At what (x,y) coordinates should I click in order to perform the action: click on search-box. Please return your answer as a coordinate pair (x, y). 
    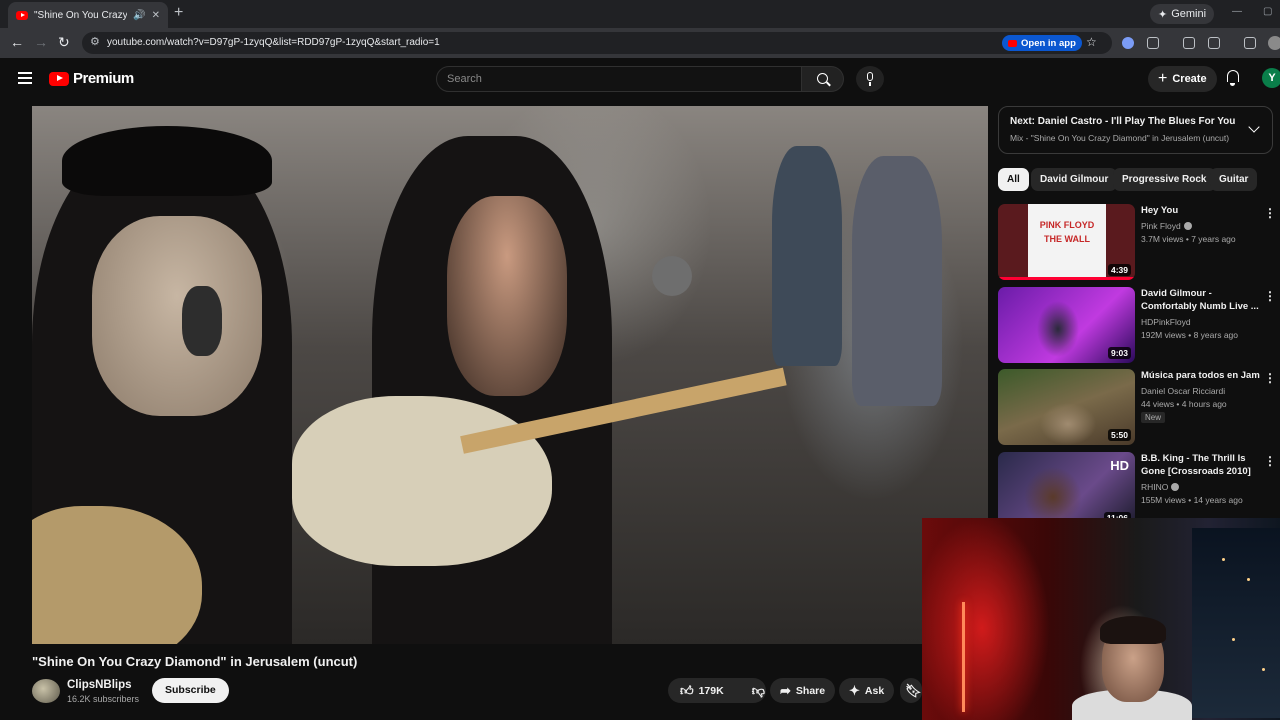
    Looking at the image, I should click on (619, 79).